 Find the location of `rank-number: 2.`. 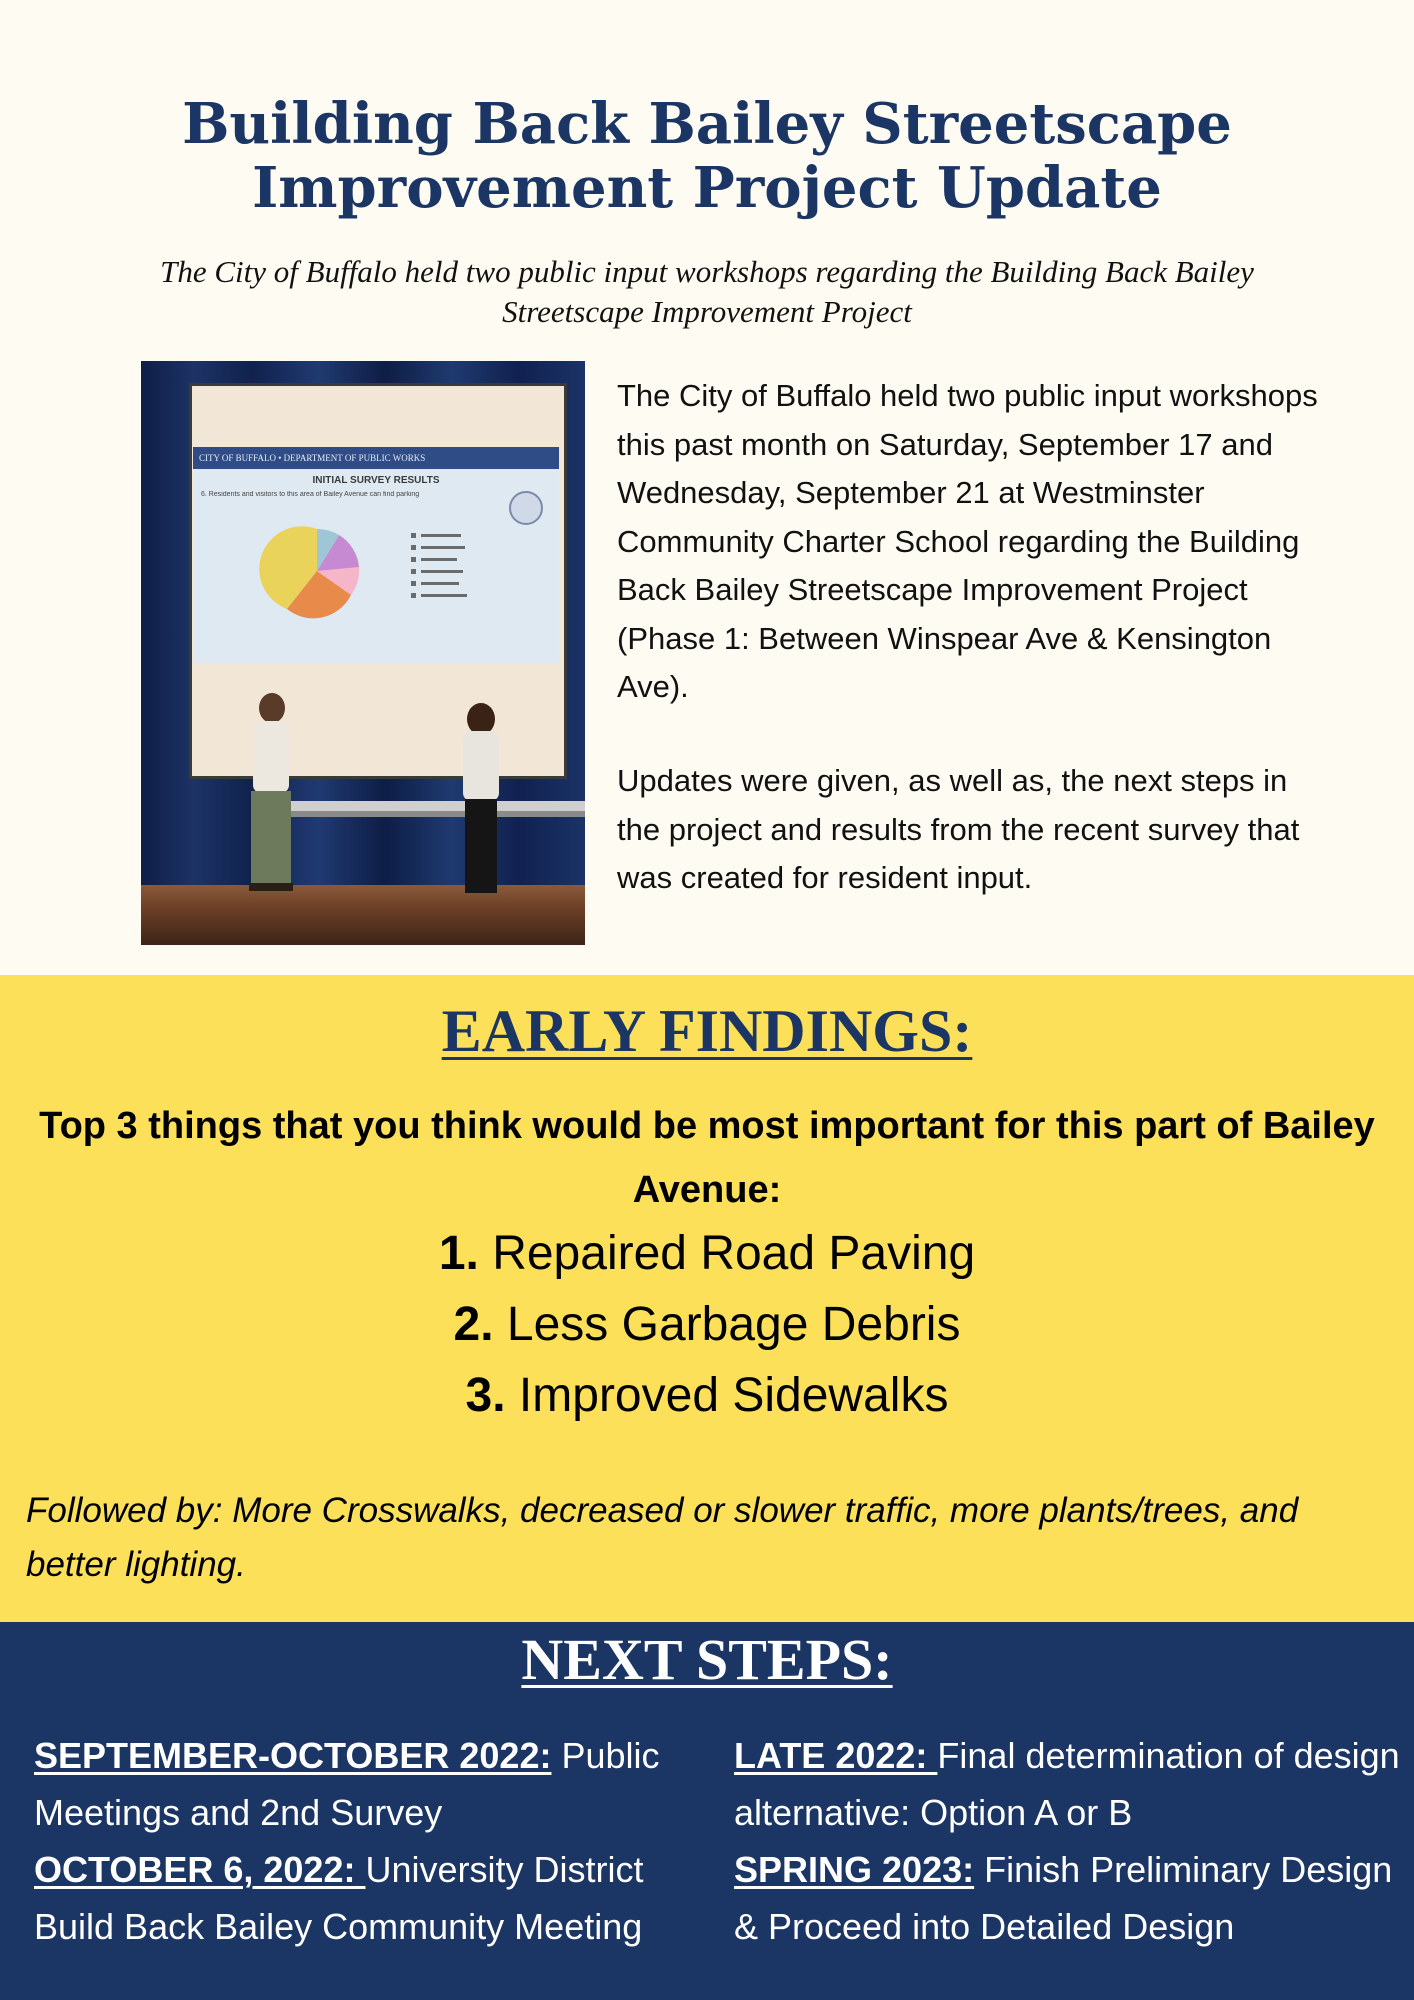

rank-number: 2. is located at coordinates (473, 1324).